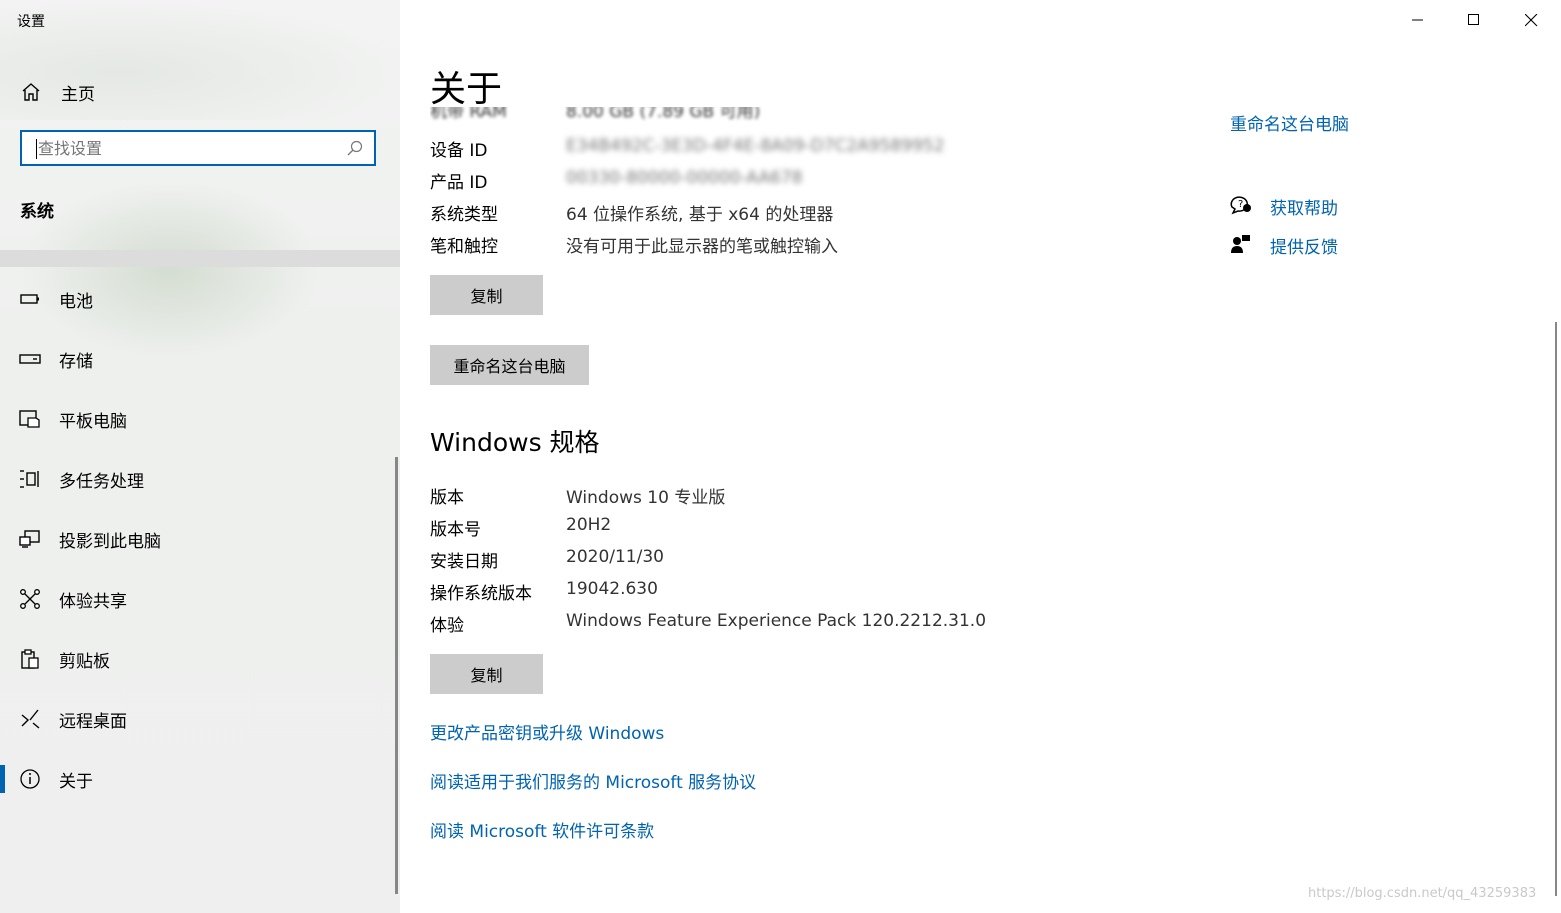 Image resolution: width=1561 pixels, height=913 pixels. What do you see at coordinates (78, 94) in the screenshot?
I see `home-label: 主页` at bounding box center [78, 94].